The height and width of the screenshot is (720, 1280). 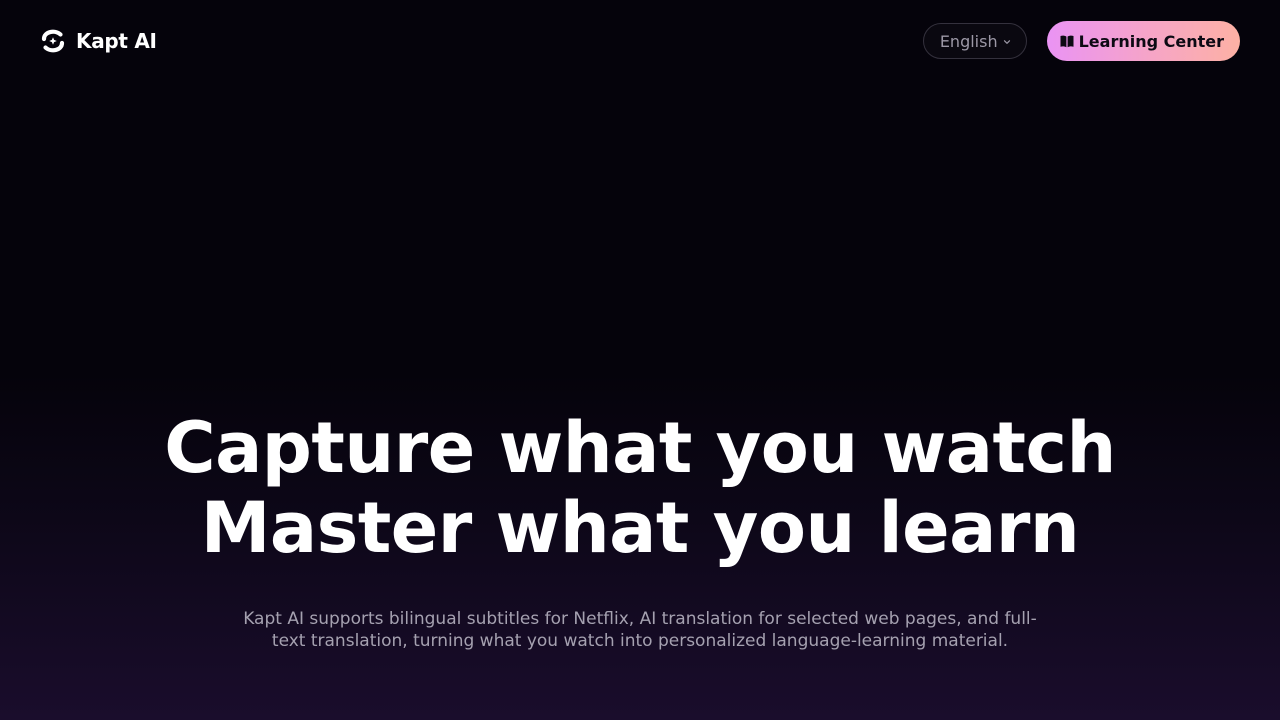 I want to click on language-selector: English, so click(x=974, y=41).